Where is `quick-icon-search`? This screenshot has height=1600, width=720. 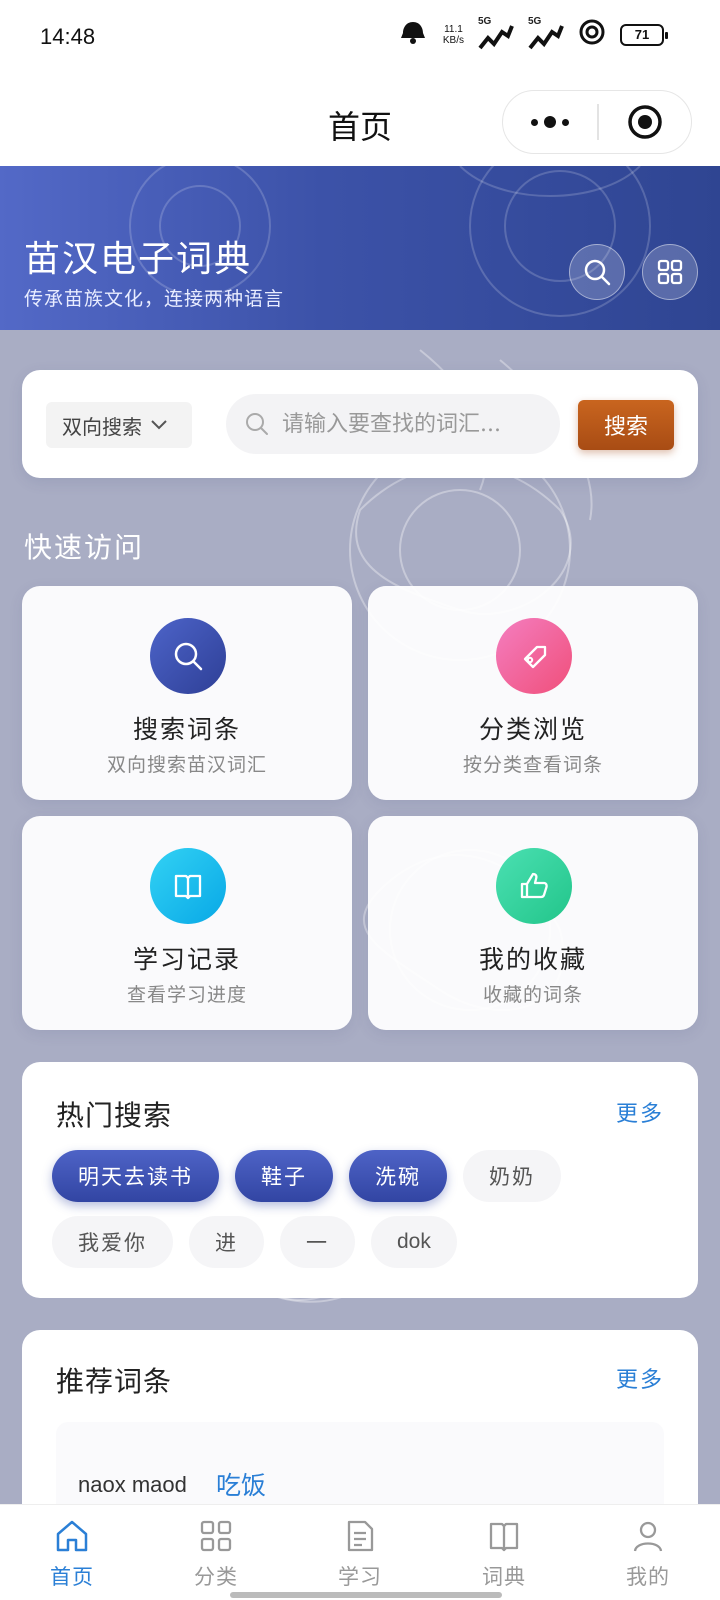
quick-icon-search is located at coordinates (188, 656).